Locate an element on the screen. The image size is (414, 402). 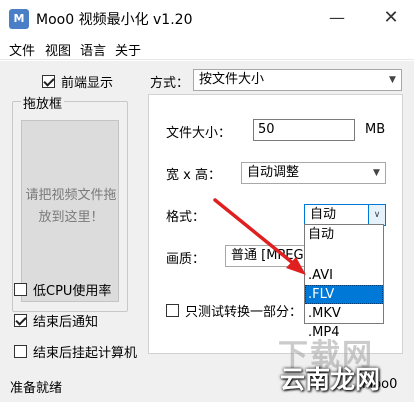
file-size-unit: MB is located at coordinates (375, 129).